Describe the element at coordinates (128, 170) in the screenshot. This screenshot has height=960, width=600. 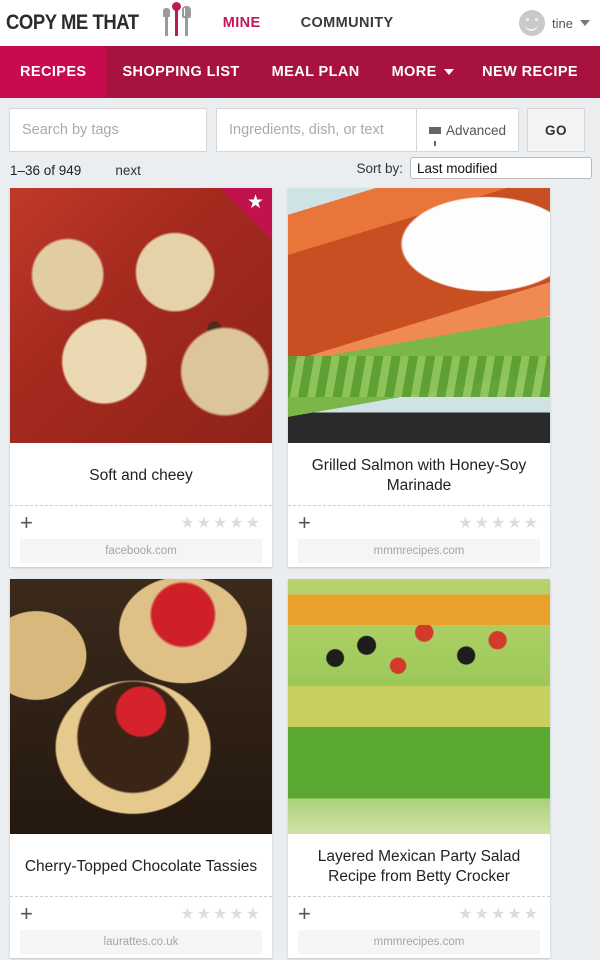
I see `next-page-link: next` at that location.